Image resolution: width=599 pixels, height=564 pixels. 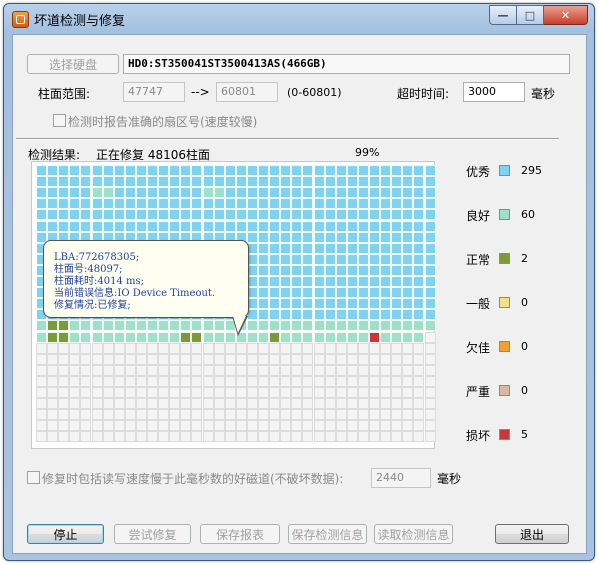 I want to click on save-report-button: 保存报表, so click(x=240, y=534).